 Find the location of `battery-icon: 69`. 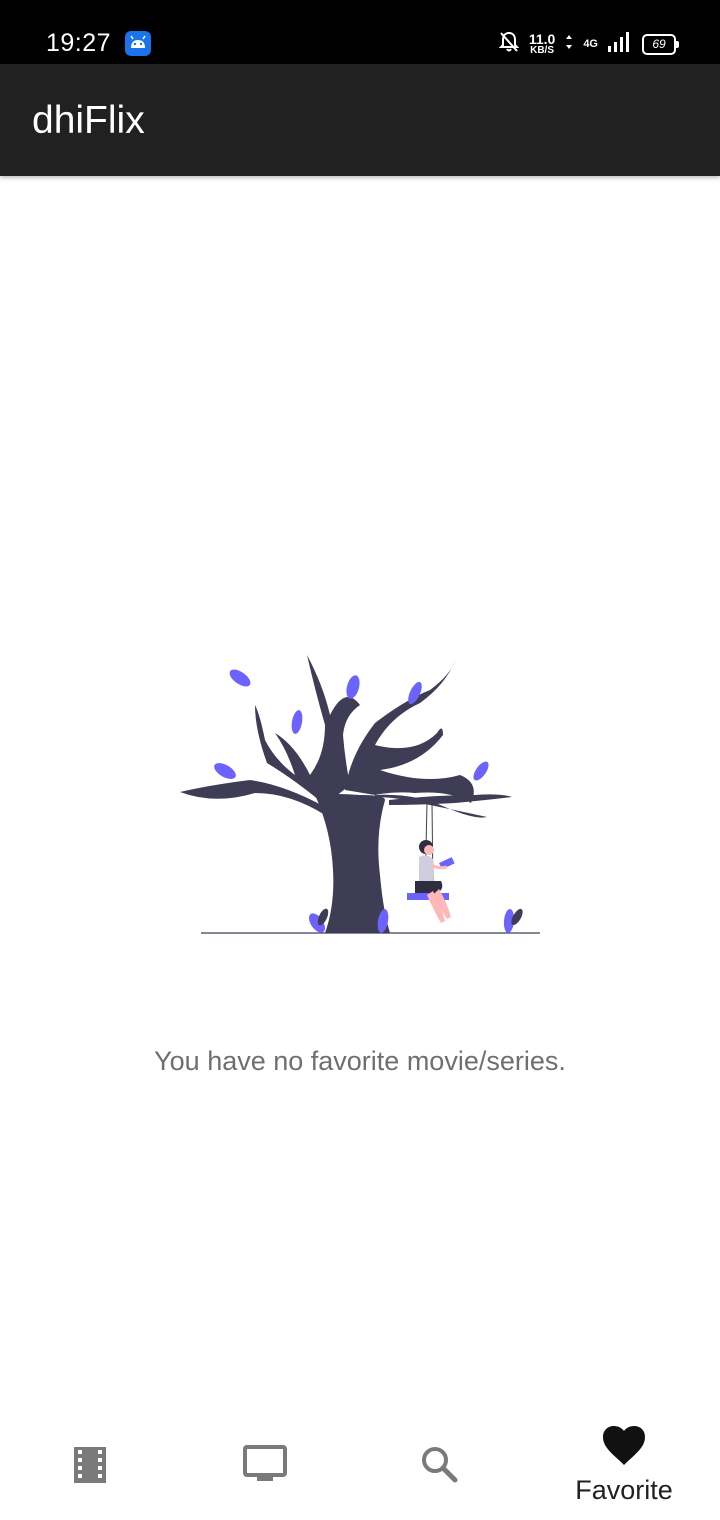

battery-icon: 69 is located at coordinates (660, 44).